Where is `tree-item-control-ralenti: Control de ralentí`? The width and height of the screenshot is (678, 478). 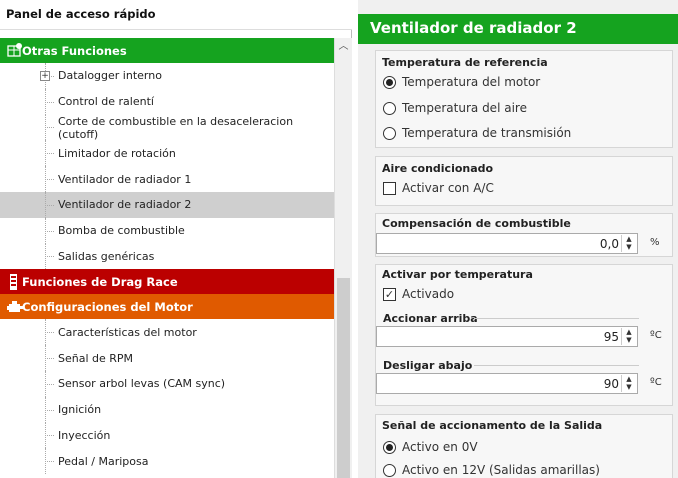
tree-item-control-ralenti: Control de ralentí is located at coordinates (167, 101).